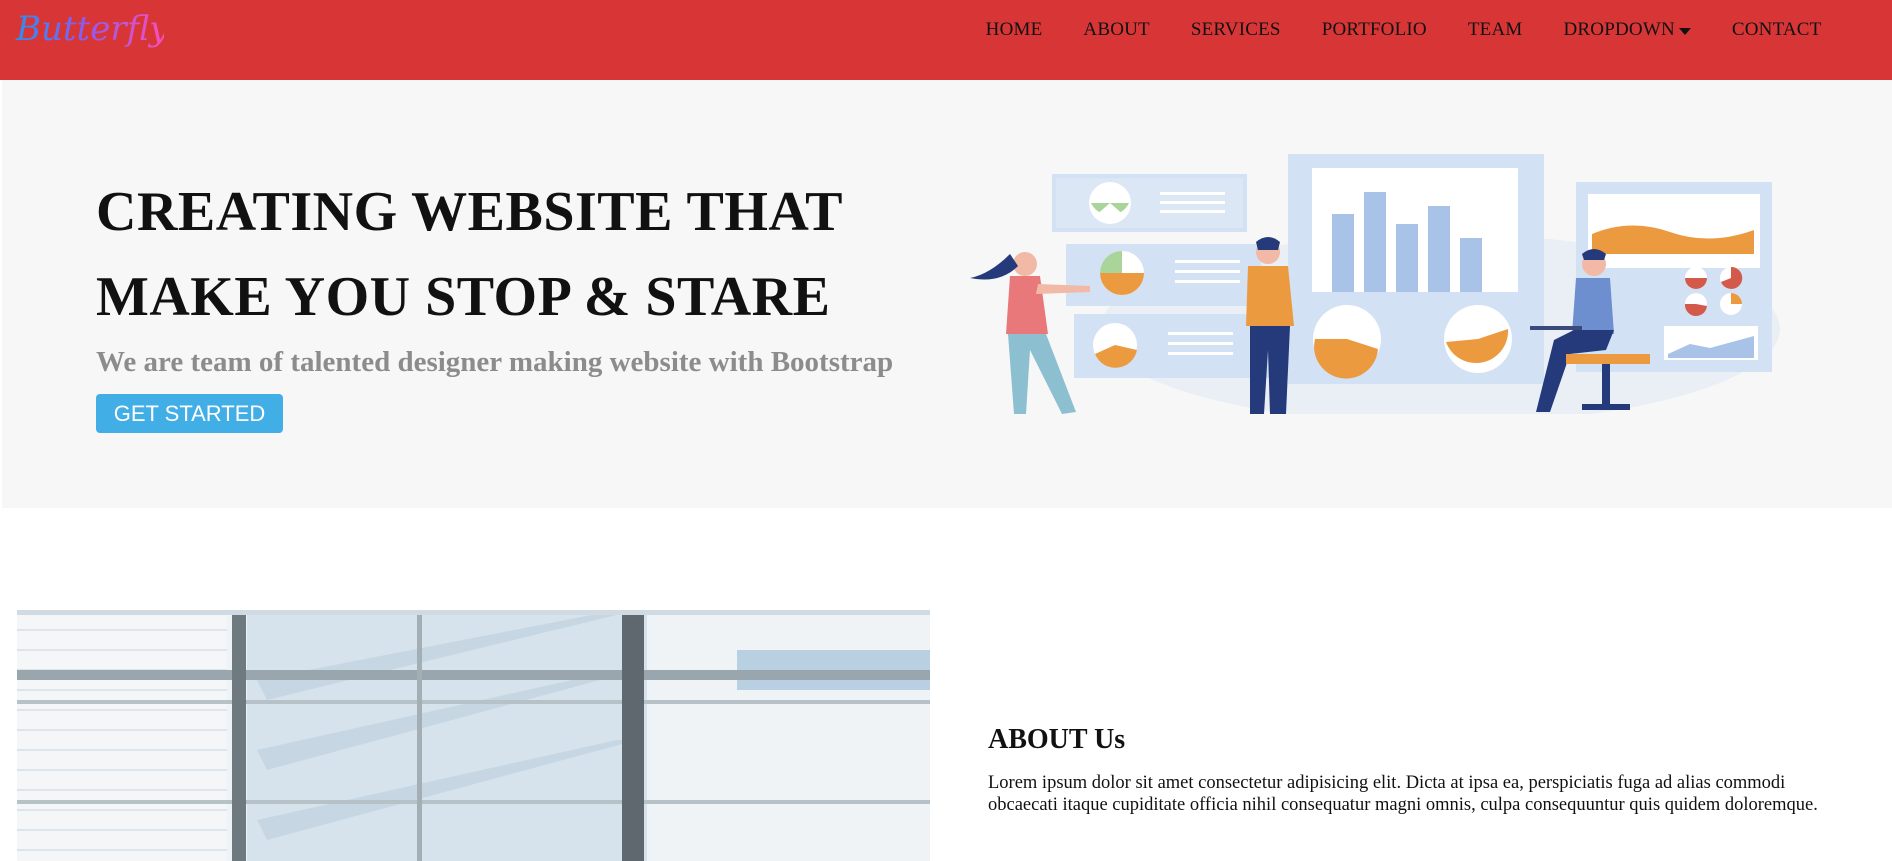 The width and height of the screenshot is (1892, 861). I want to click on caret-down-icon, so click(1684, 31).